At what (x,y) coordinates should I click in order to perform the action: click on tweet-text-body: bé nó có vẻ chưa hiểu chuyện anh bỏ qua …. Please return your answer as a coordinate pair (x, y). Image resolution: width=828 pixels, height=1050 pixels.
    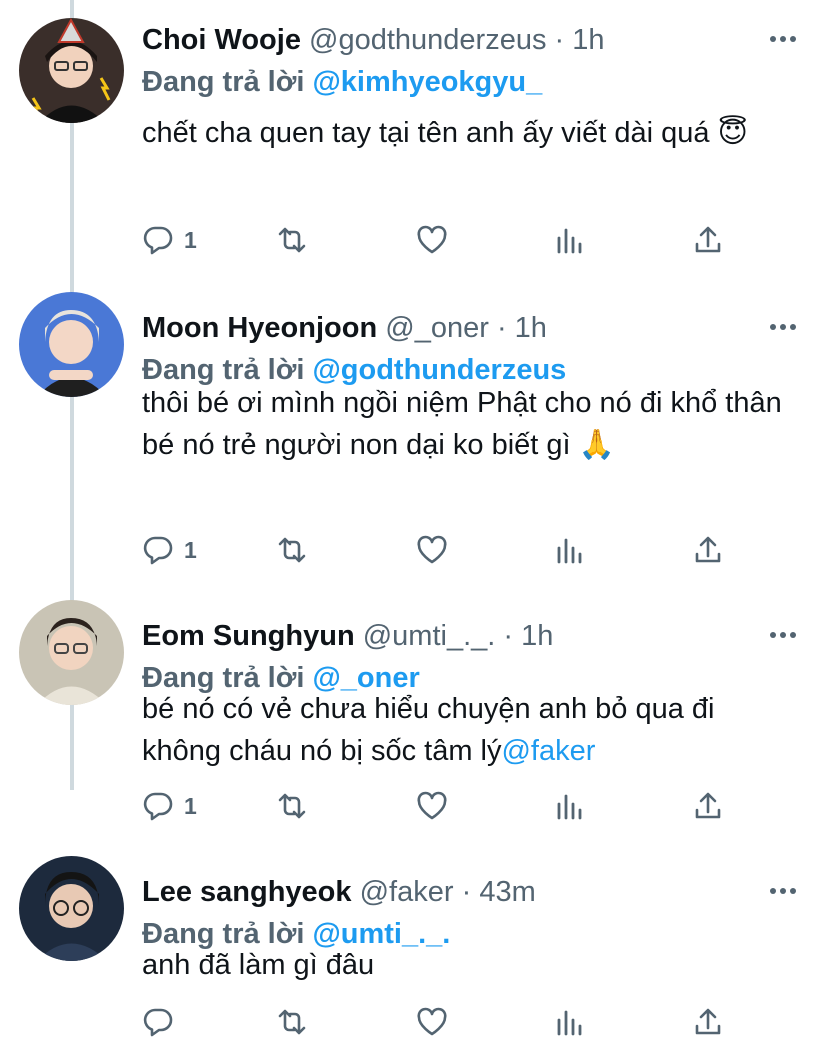
    Looking at the image, I should click on (428, 730).